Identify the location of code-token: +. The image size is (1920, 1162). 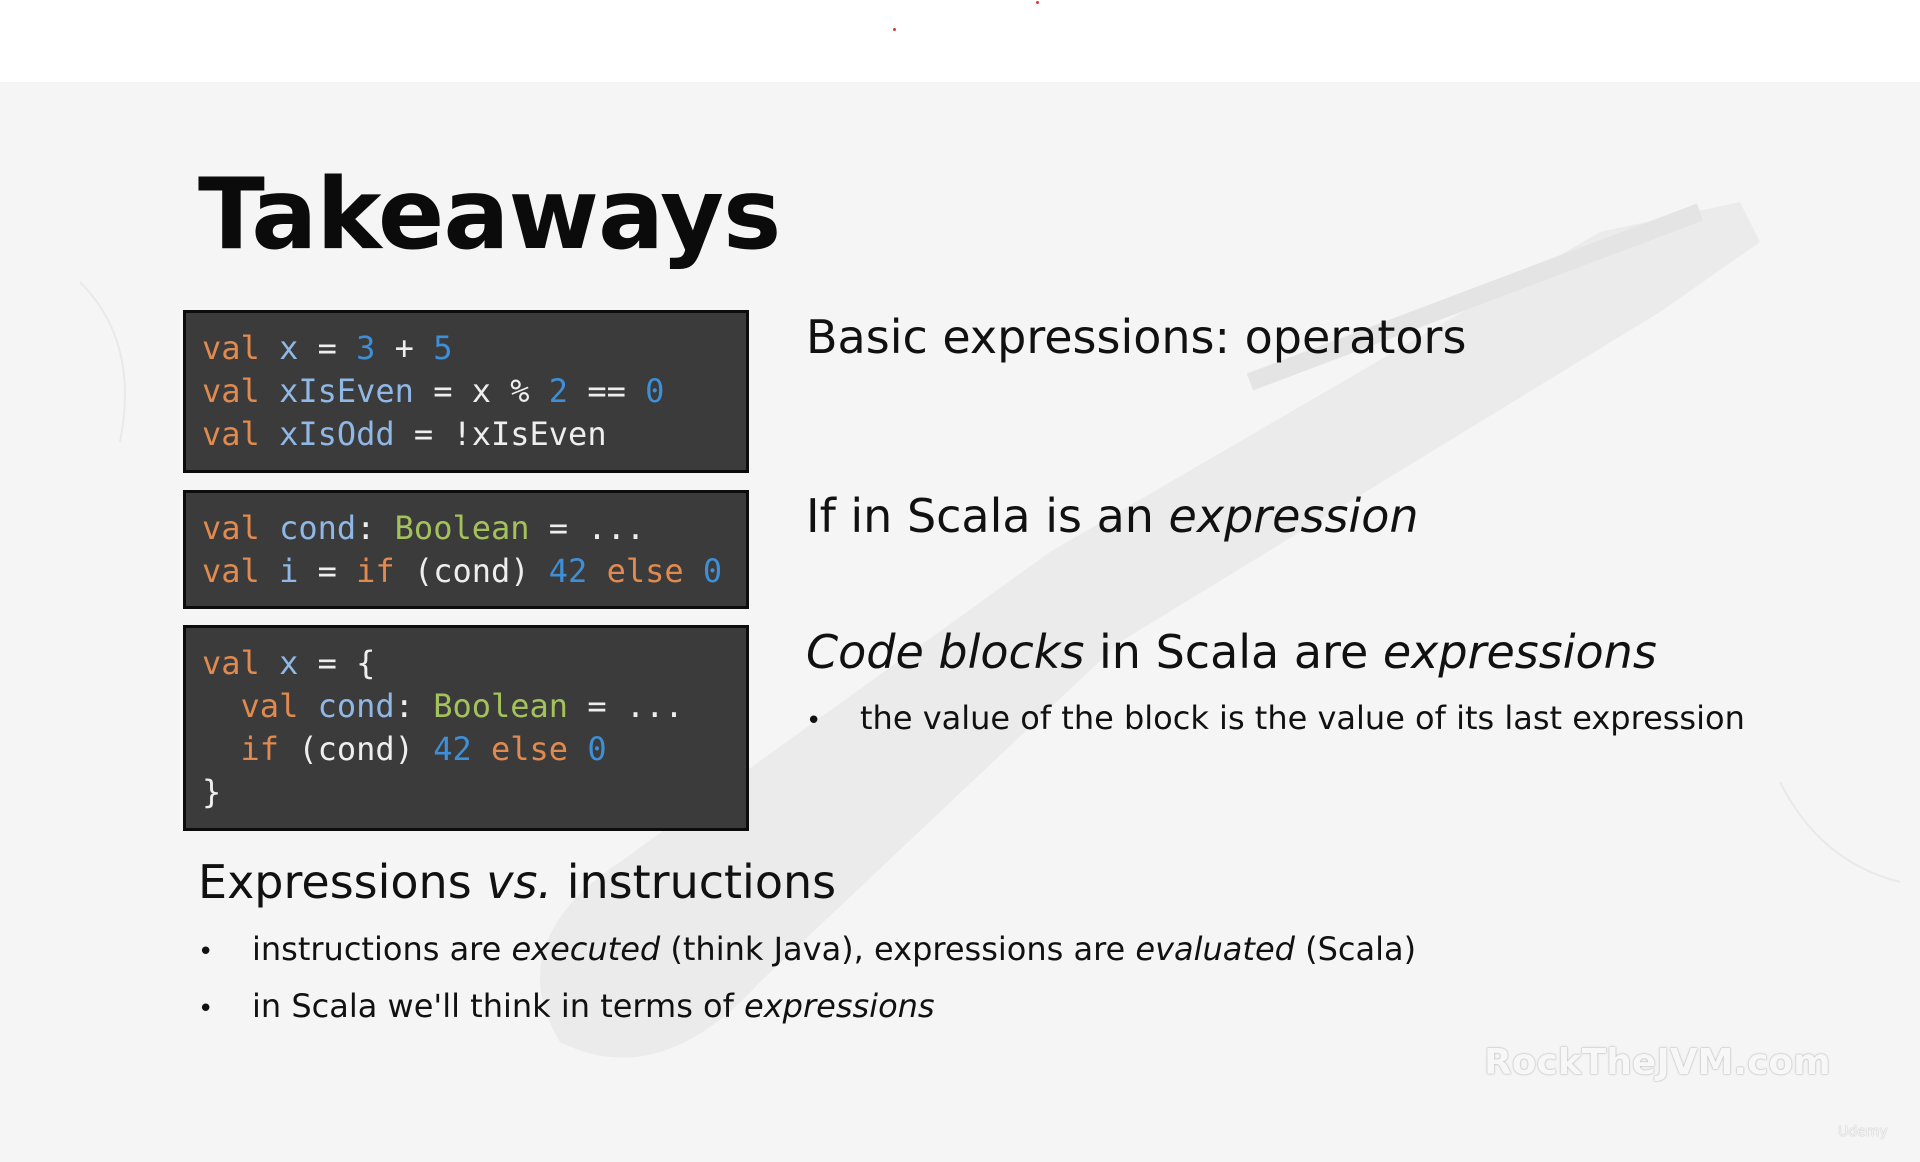
(404, 348).